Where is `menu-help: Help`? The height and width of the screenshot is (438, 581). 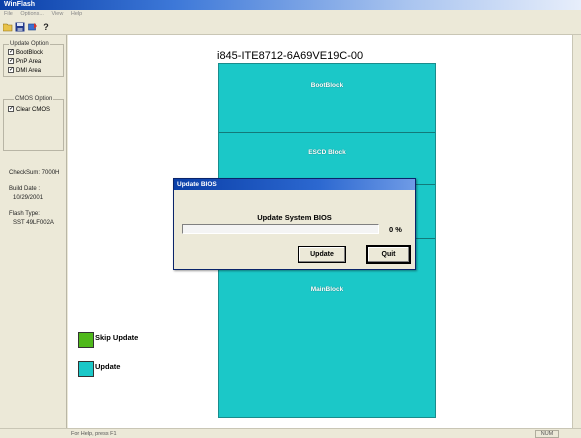 menu-help: Help is located at coordinates (76, 14).